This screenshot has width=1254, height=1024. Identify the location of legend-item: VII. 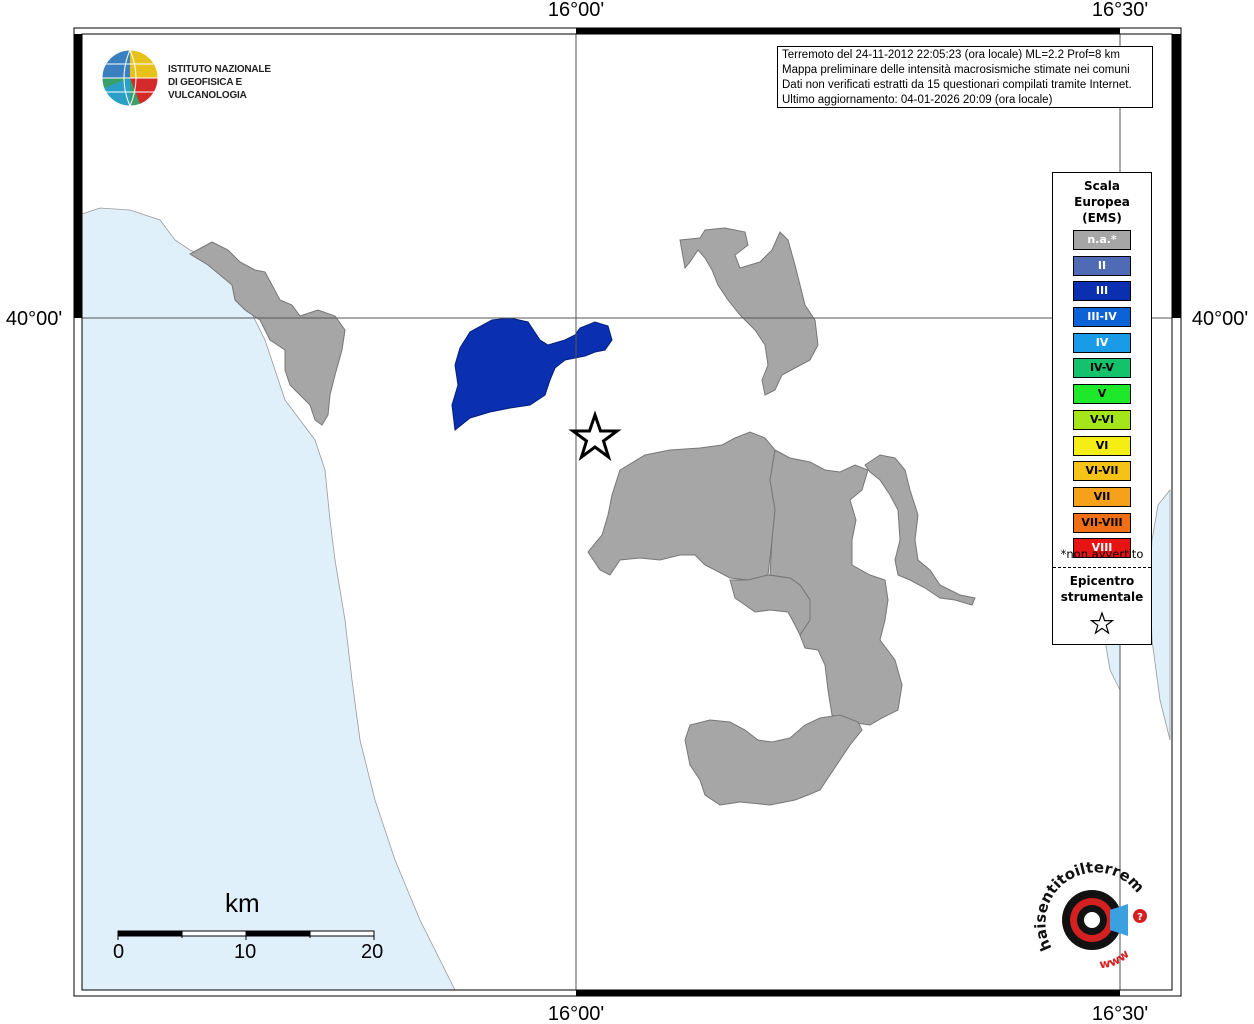
(1102, 496).